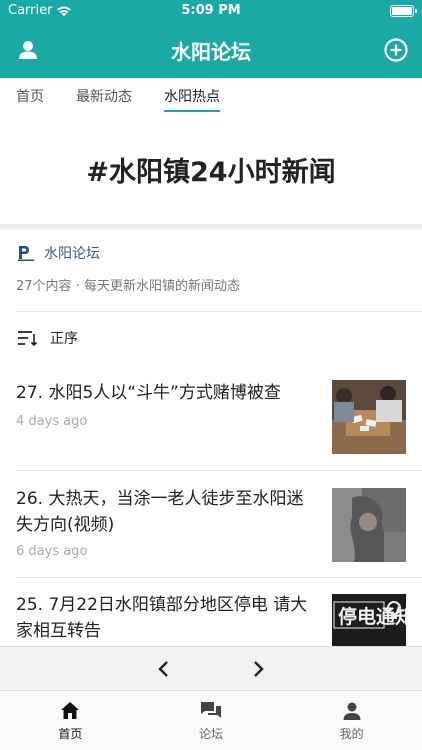 This screenshot has height=750, width=422. I want to click on add-circle-icon, so click(396, 50).